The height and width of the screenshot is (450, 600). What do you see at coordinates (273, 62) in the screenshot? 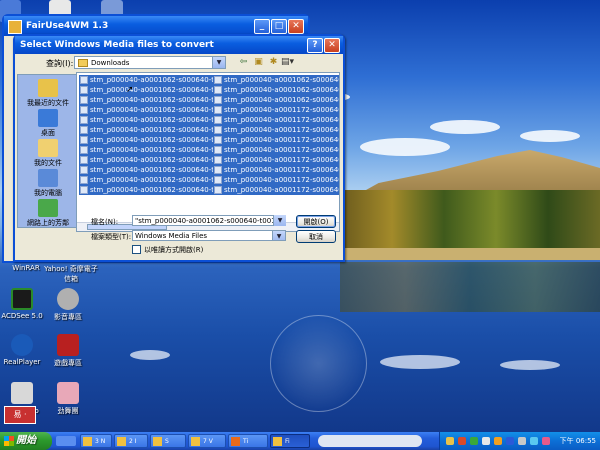
I see `new-folder-icon: ✱` at bounding box center [273, 62].